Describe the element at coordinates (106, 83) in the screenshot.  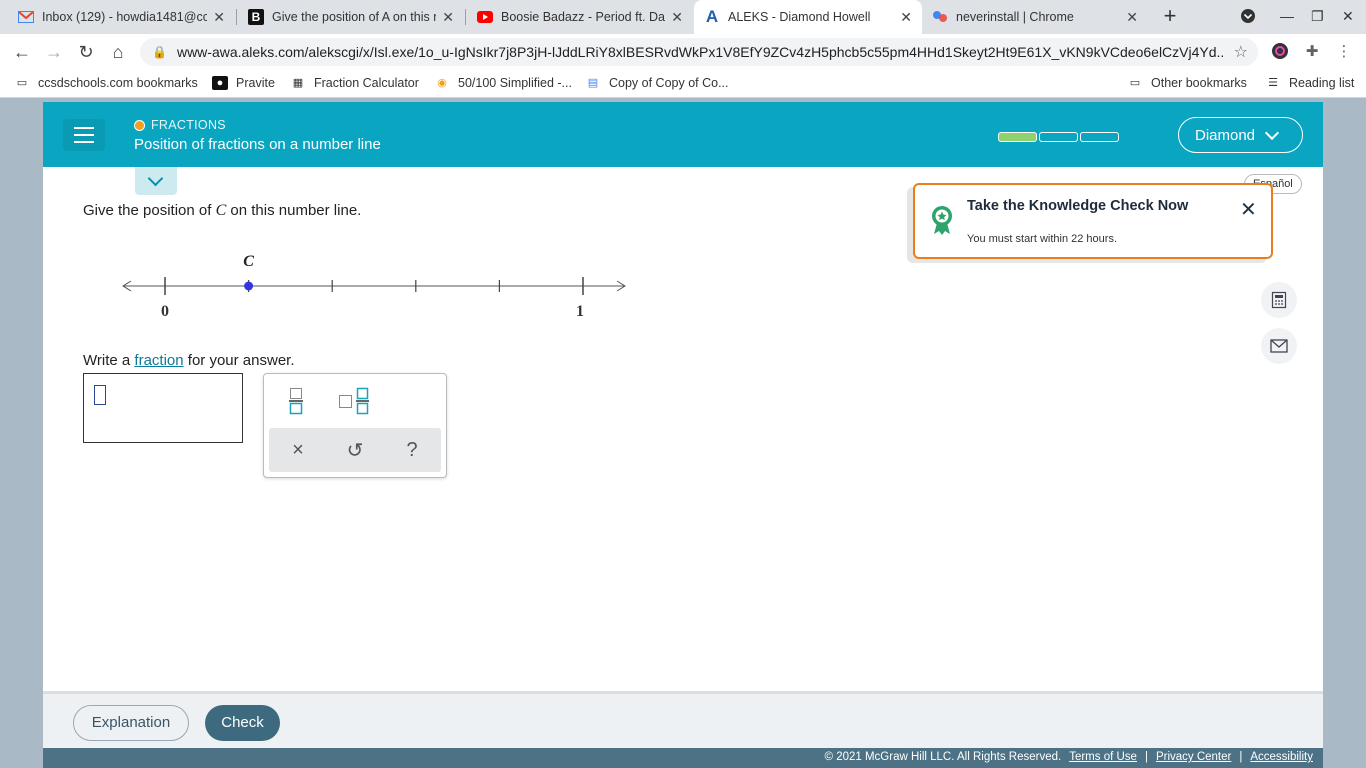
I see `bookmark-item: ▭ ccsdschools.com bookmarks` at that location.